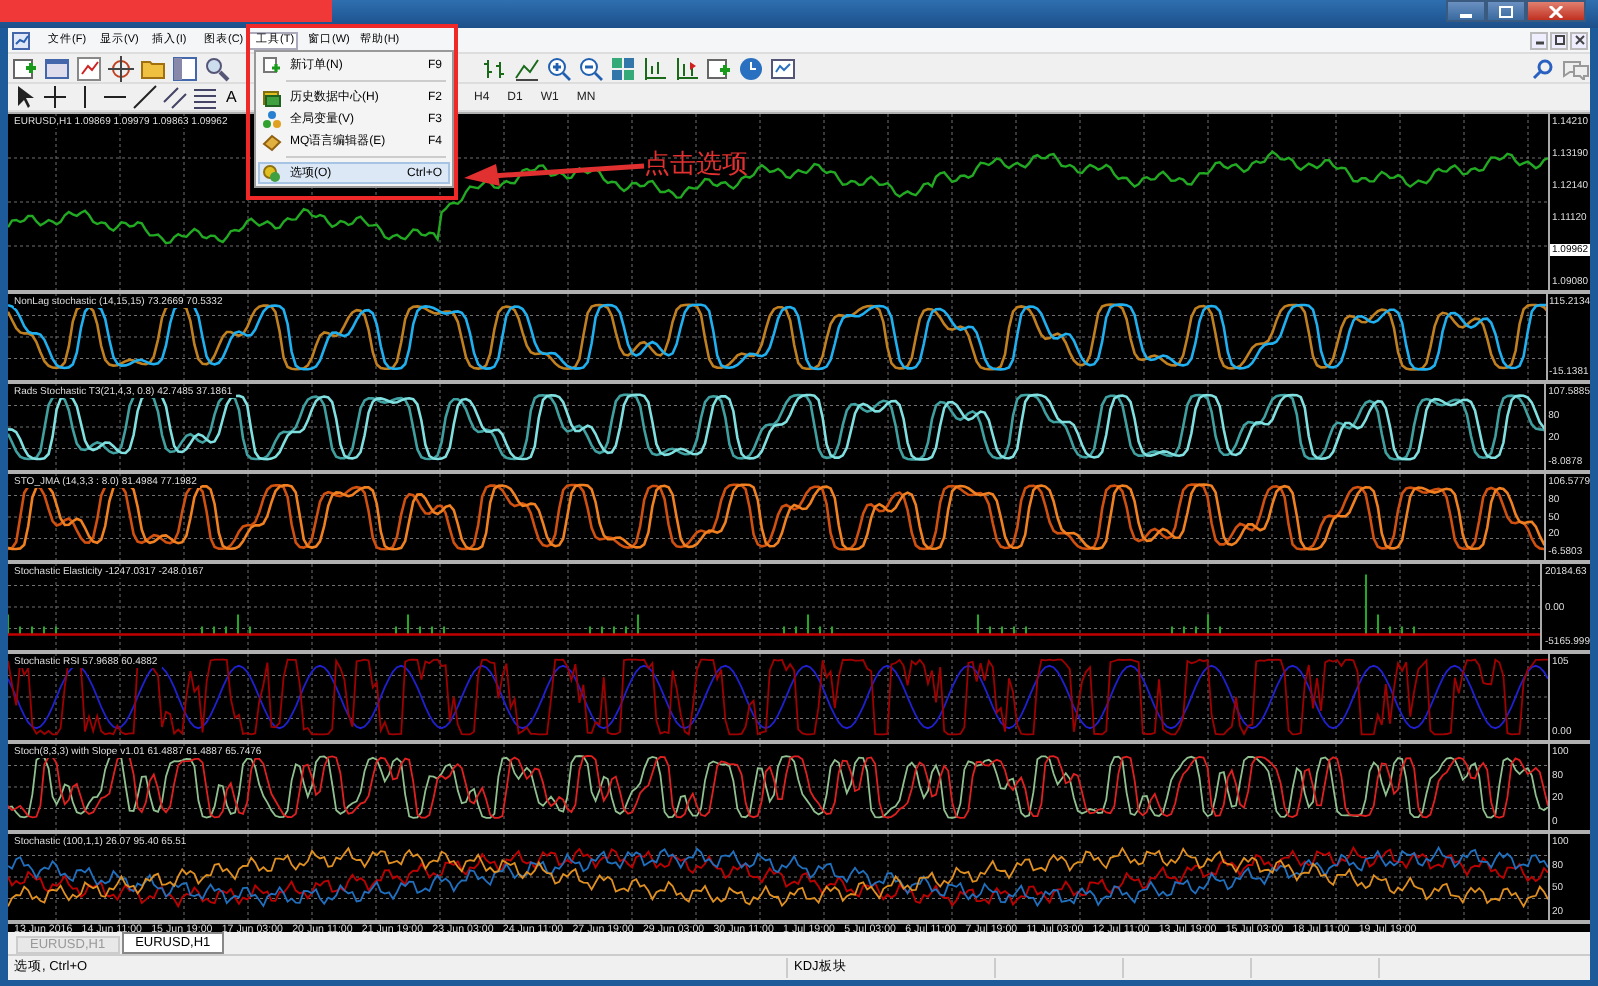 The image size is (1598, 986). Describe the element at coordinates (217, 68) in the screenshot. I see `magnifier-icon` at that location.